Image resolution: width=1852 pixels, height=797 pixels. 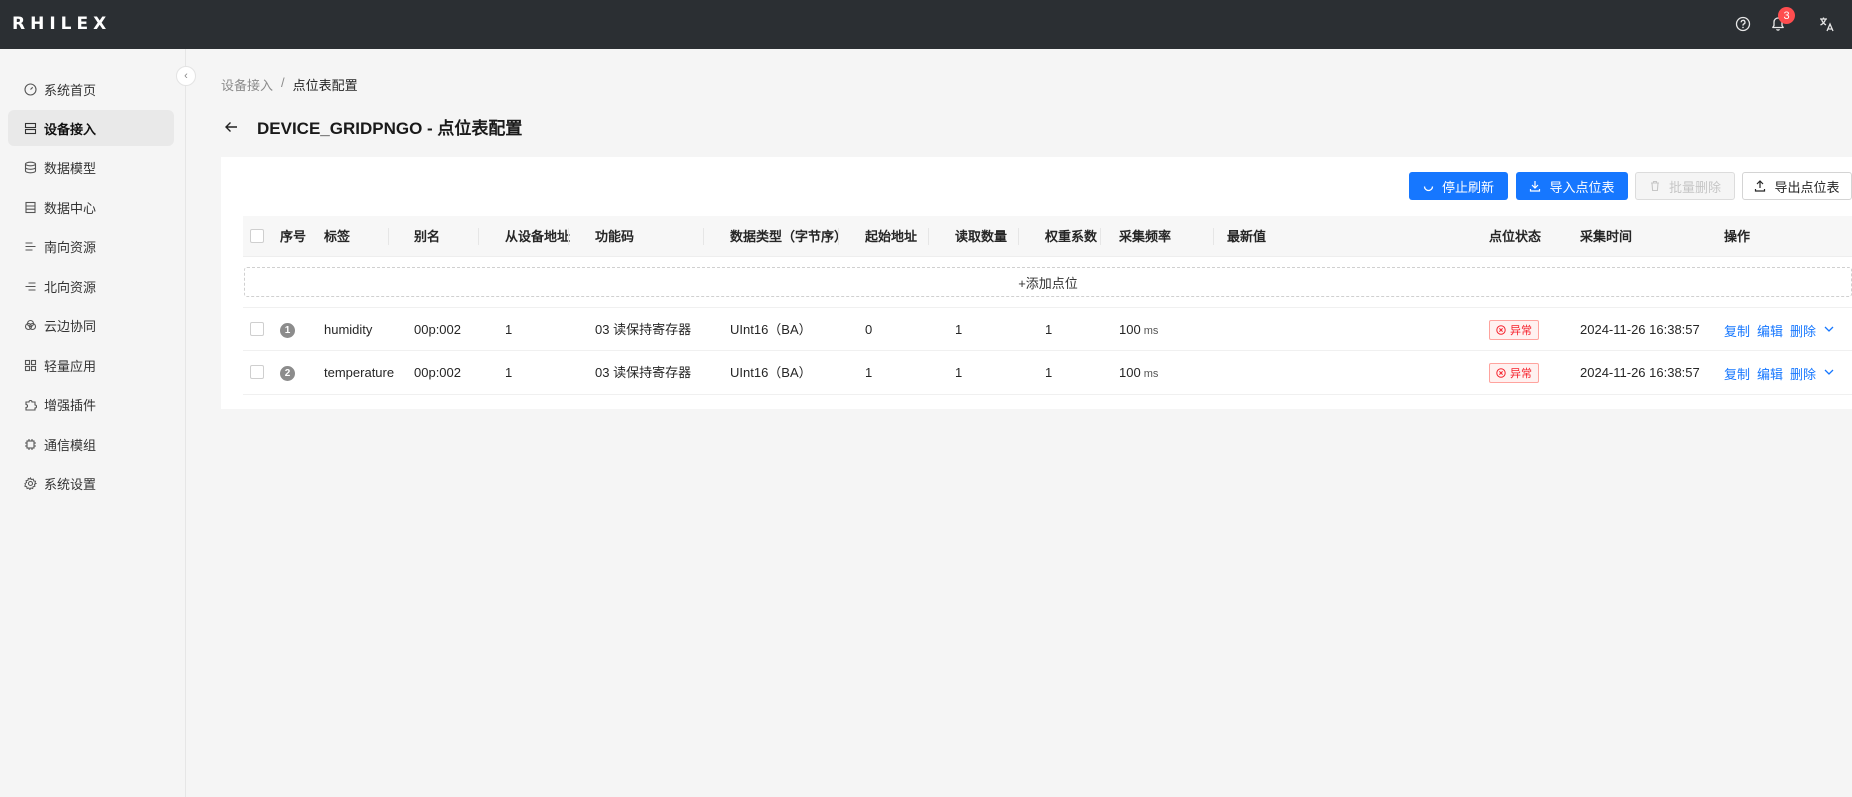 I want to click on header-latest: 最新值, so click(x=1247, y=236).